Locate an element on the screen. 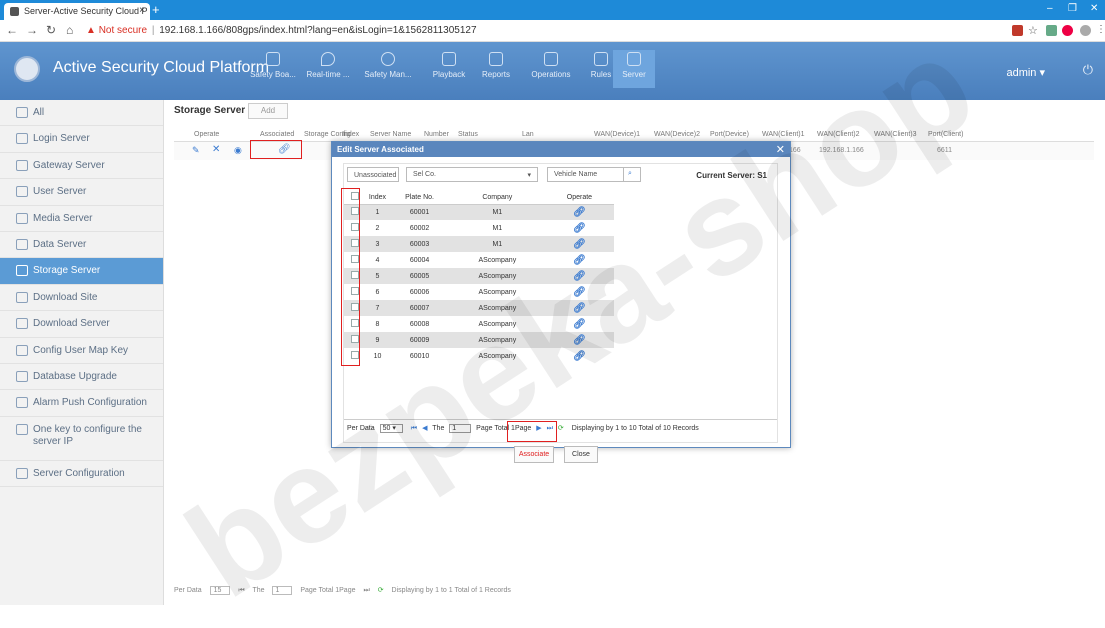 This screenshot has width=1105, height=628. column-header: Operate is located at coordinates (207, 134).